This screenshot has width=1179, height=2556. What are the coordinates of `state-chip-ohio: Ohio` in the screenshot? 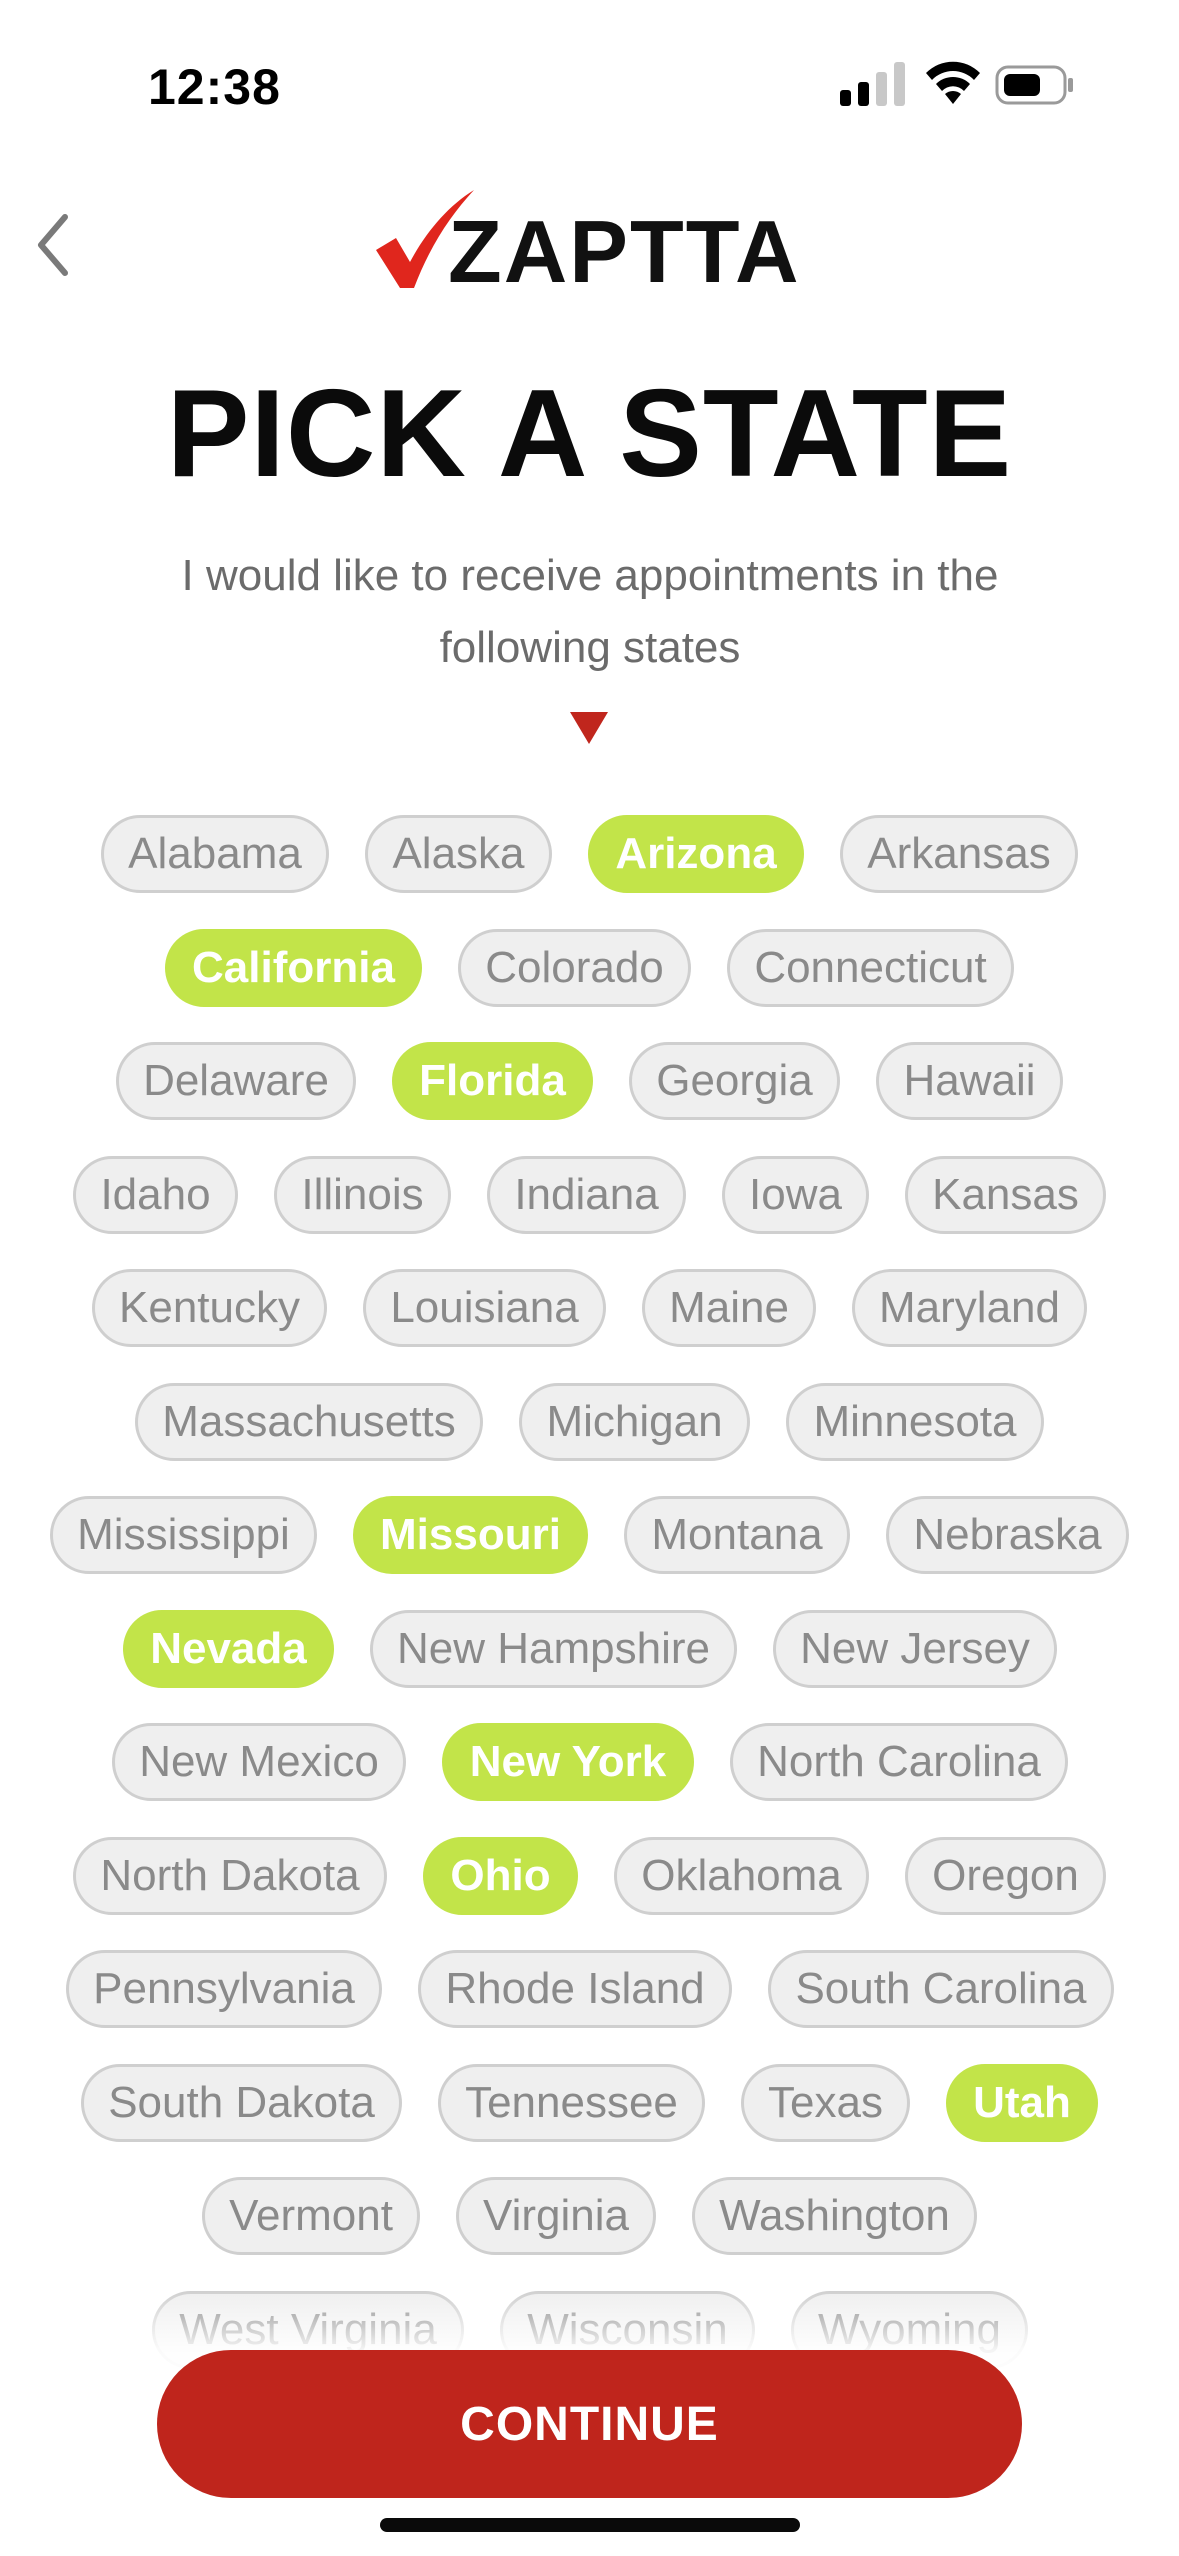 It's located at (500, 1876).